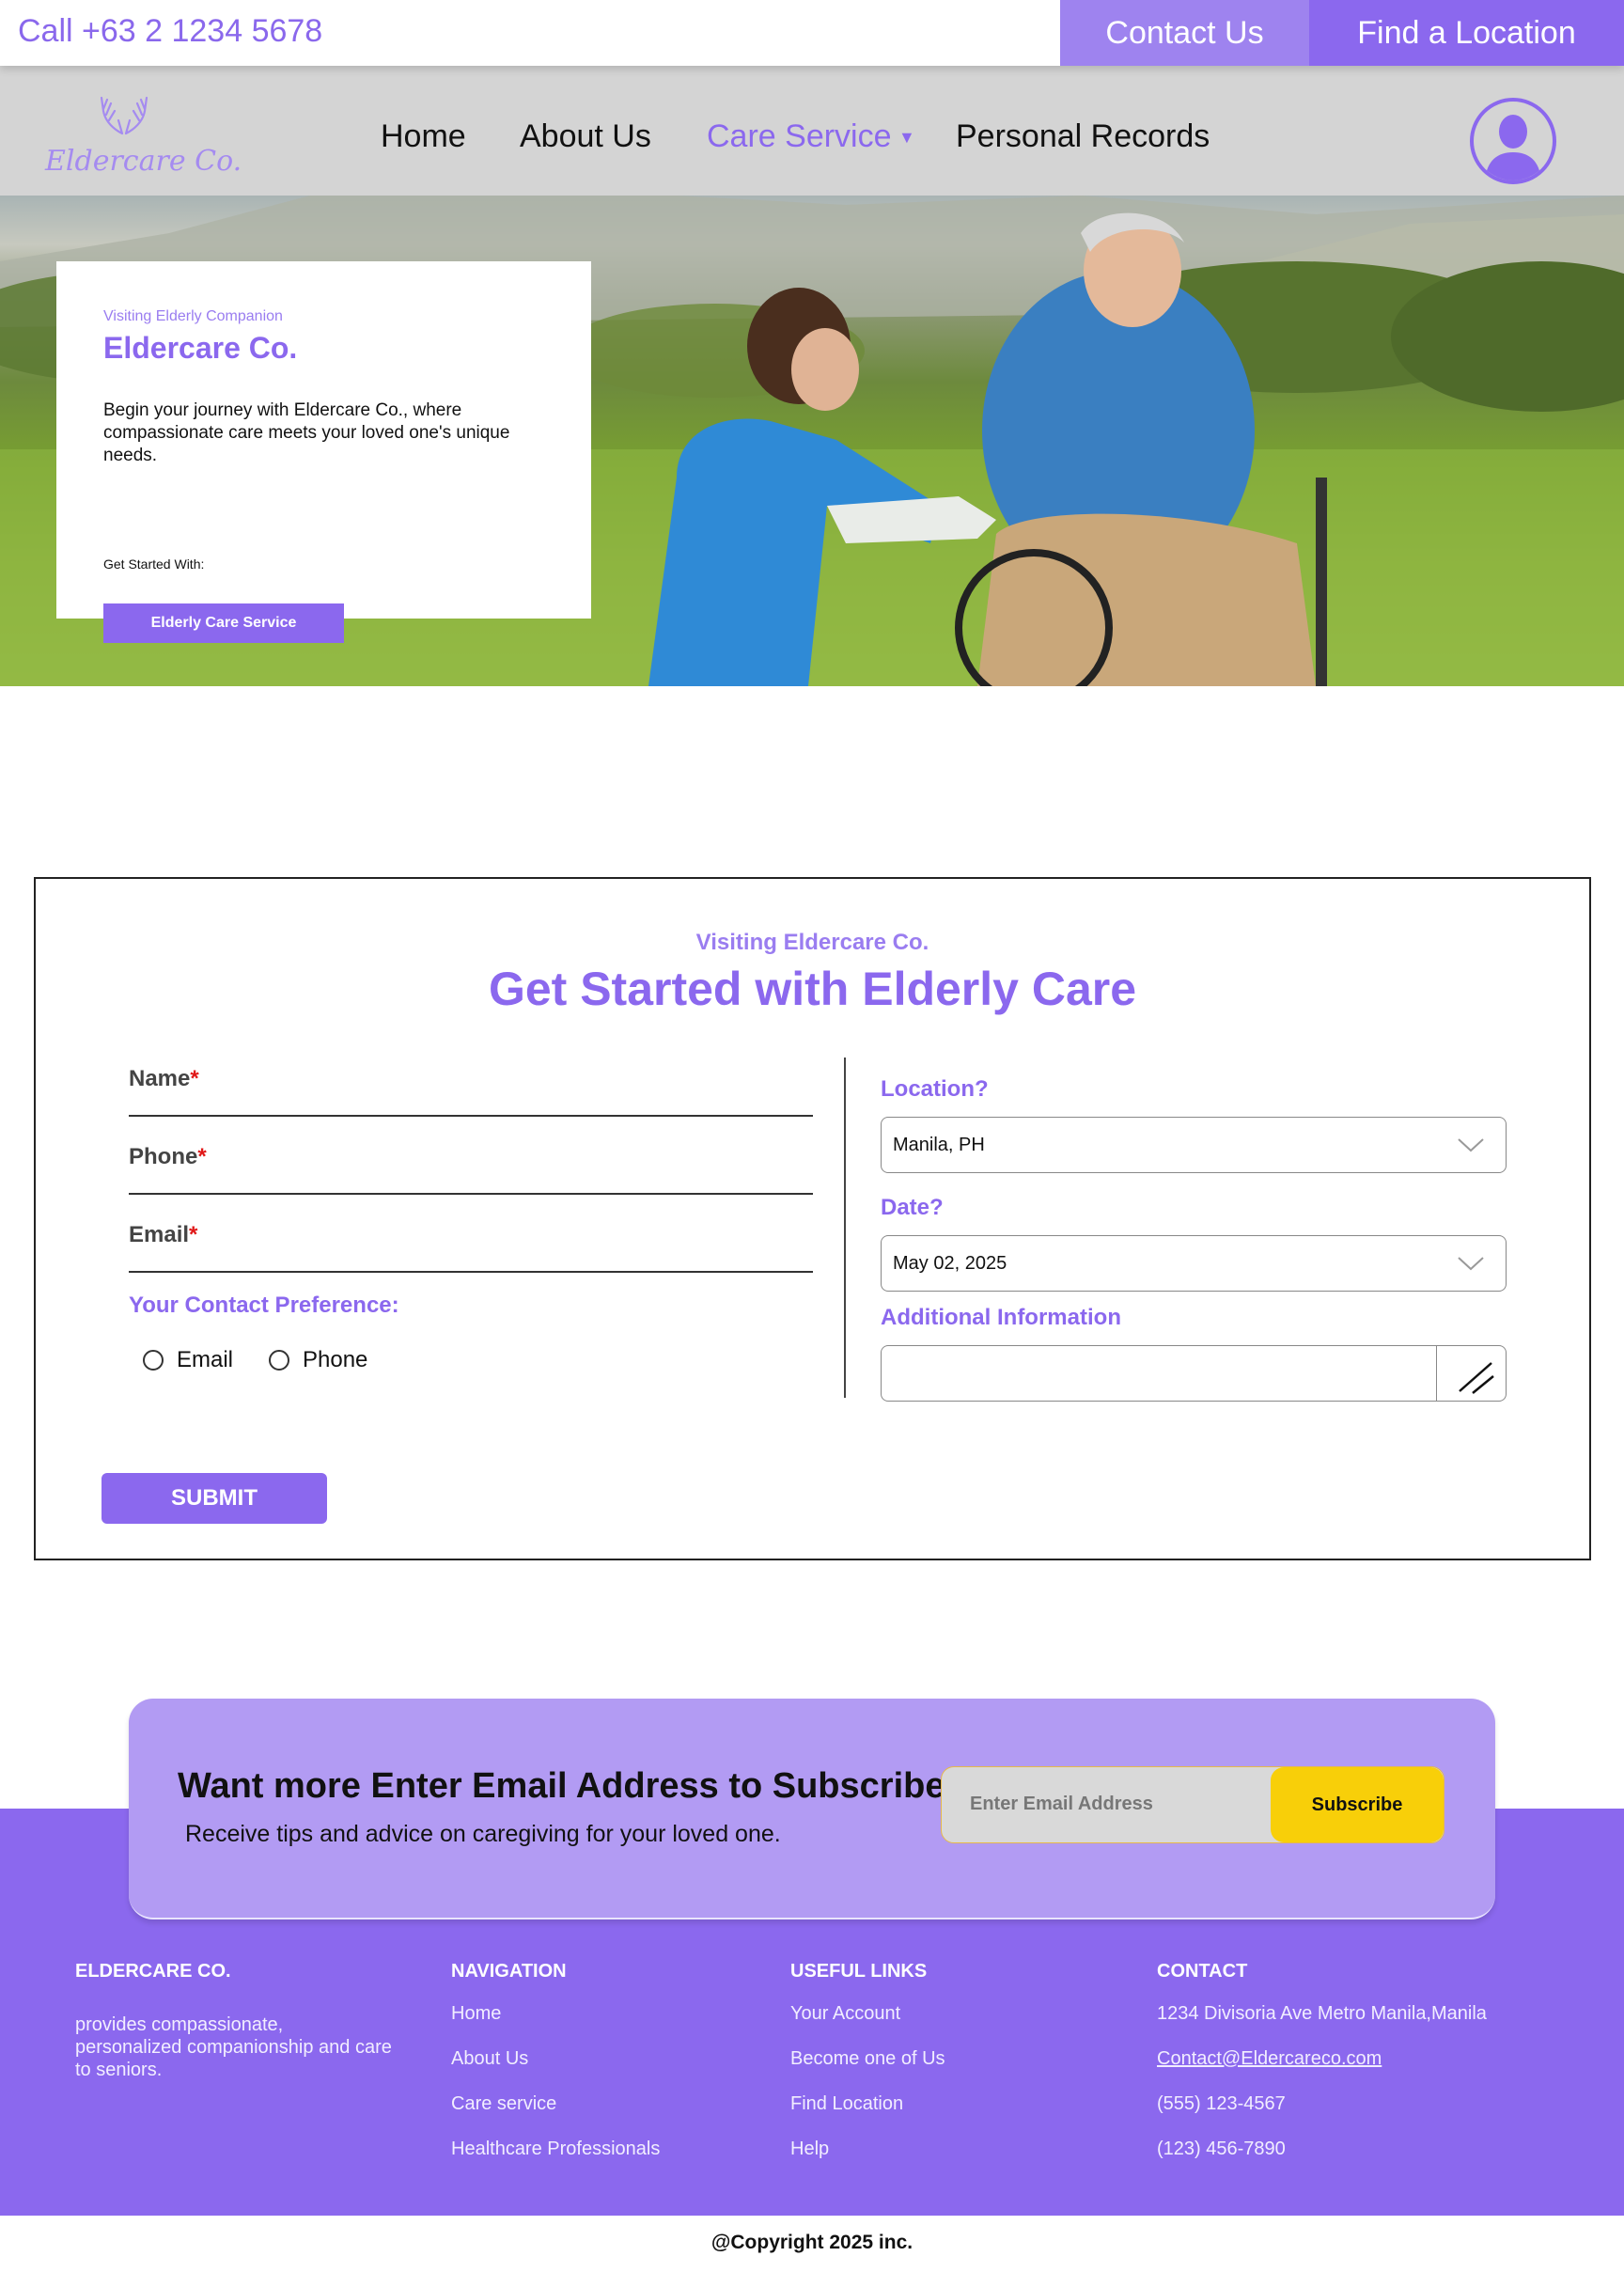 The image size is (1624, 2272). I want to click on elderly-care-service-button: Elderly Care Service, so click(223, 623).